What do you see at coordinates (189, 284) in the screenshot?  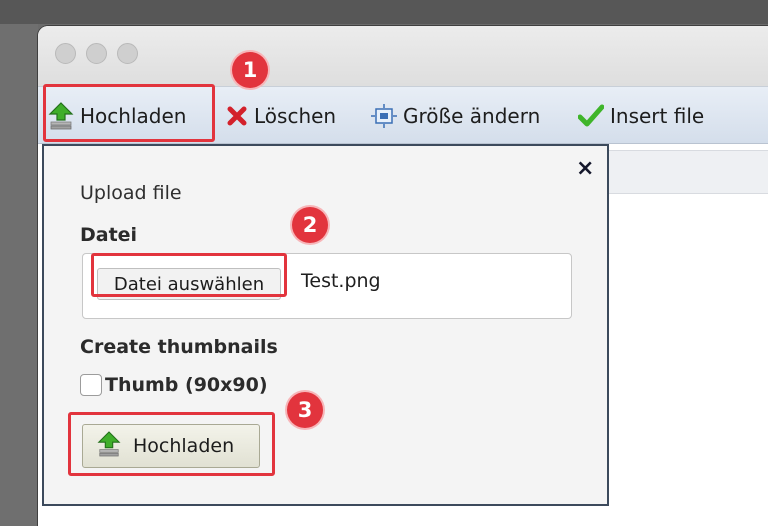 I see `choose-file-button: Datei auswählen` at bounding box center [189, 284].